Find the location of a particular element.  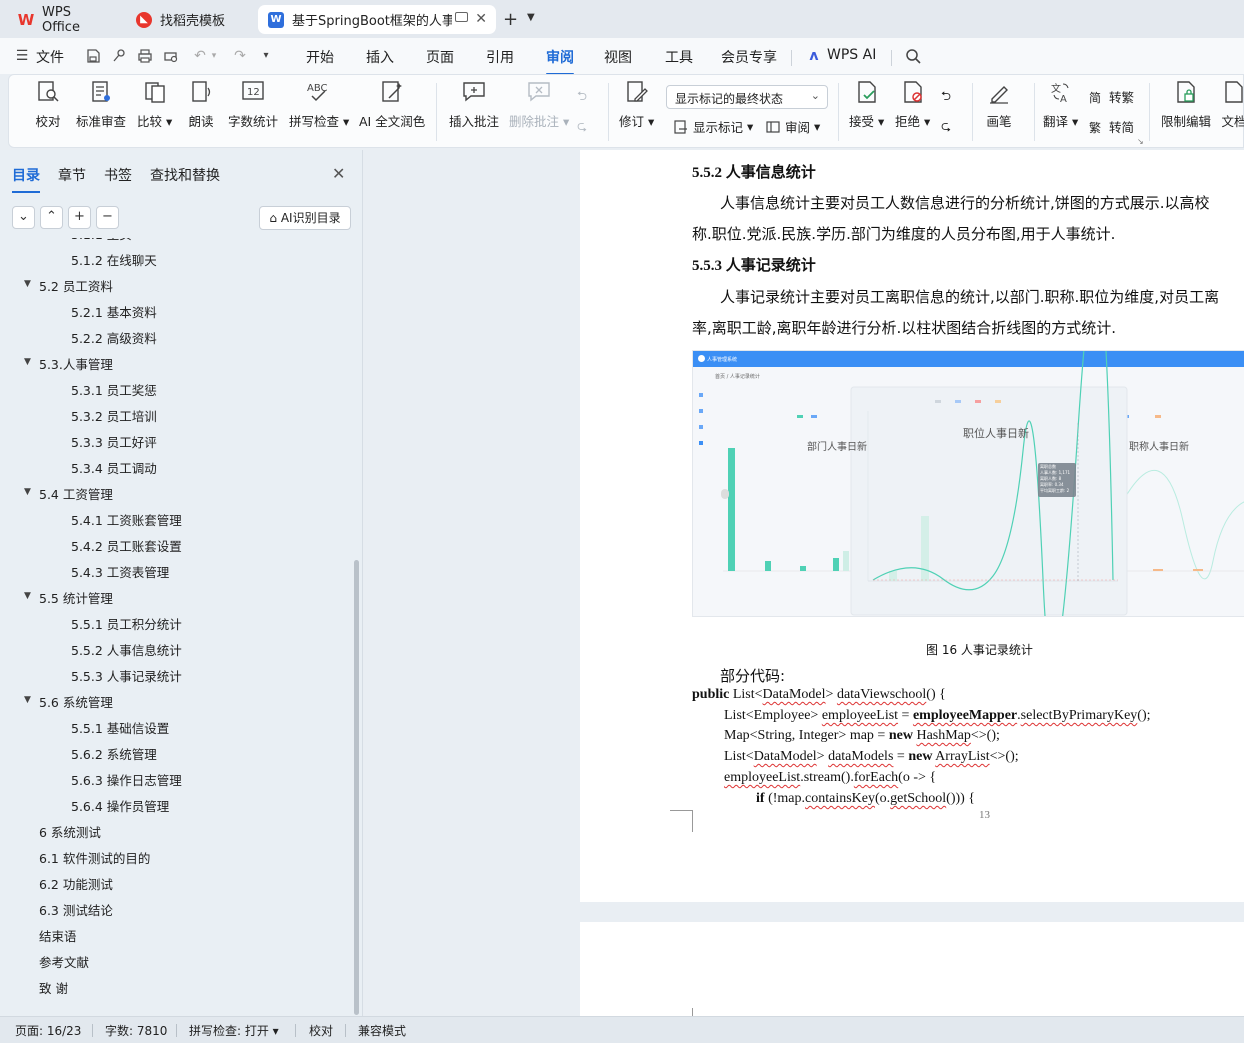

spell-check-button: ABC 拼写检查 ▾ is located at coordinates (319, 104).